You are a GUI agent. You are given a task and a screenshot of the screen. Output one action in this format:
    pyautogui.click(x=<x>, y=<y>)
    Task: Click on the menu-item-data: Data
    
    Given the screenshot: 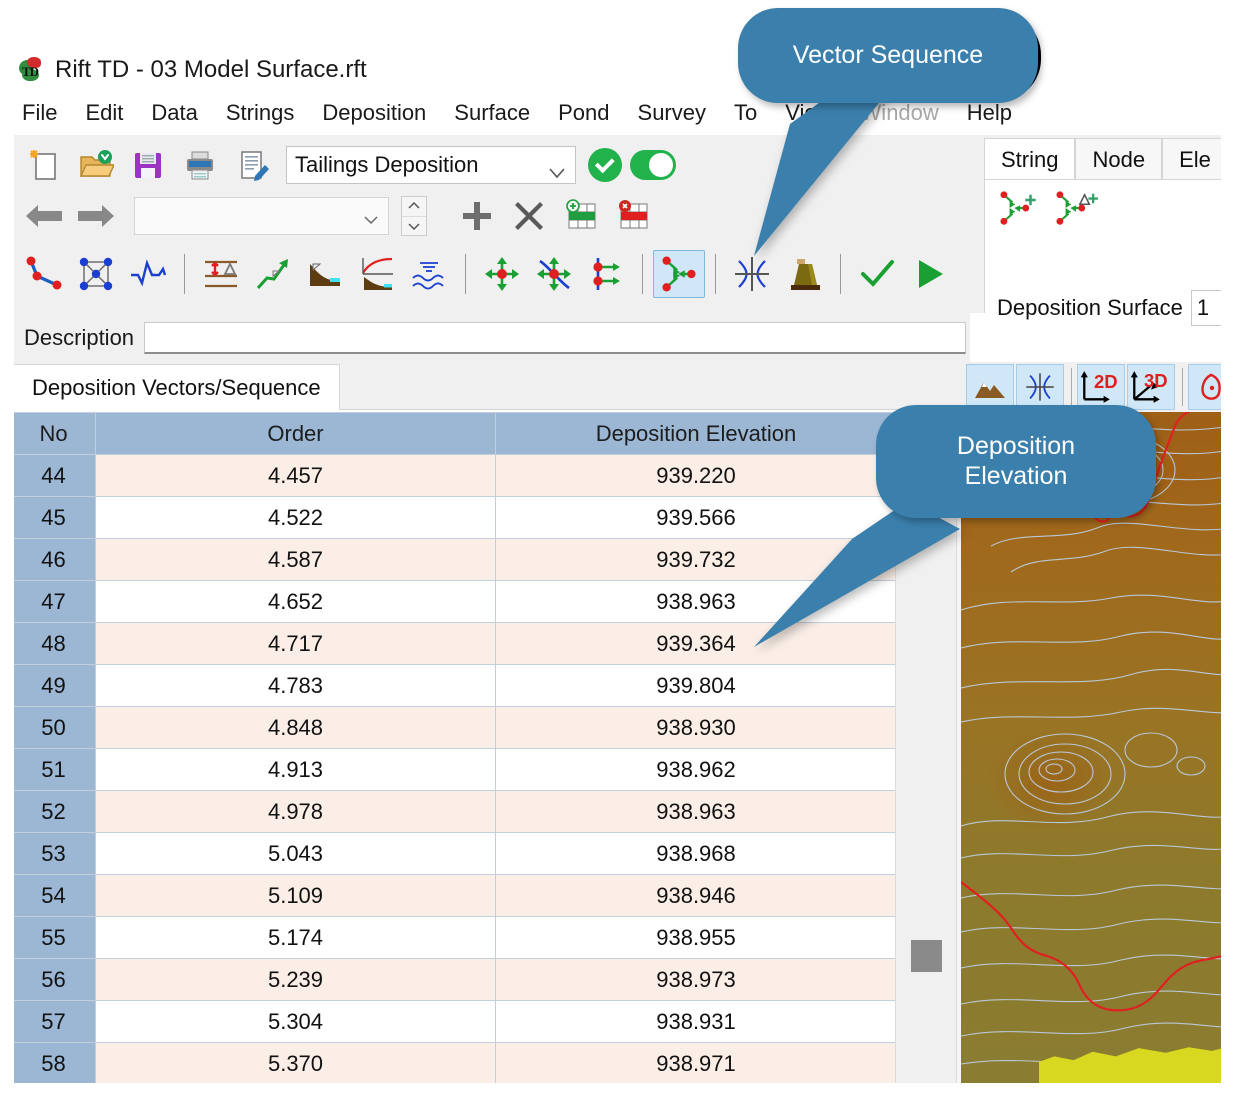 What is the action you would take?
    pyautogui.click(x=174, y=113)
    